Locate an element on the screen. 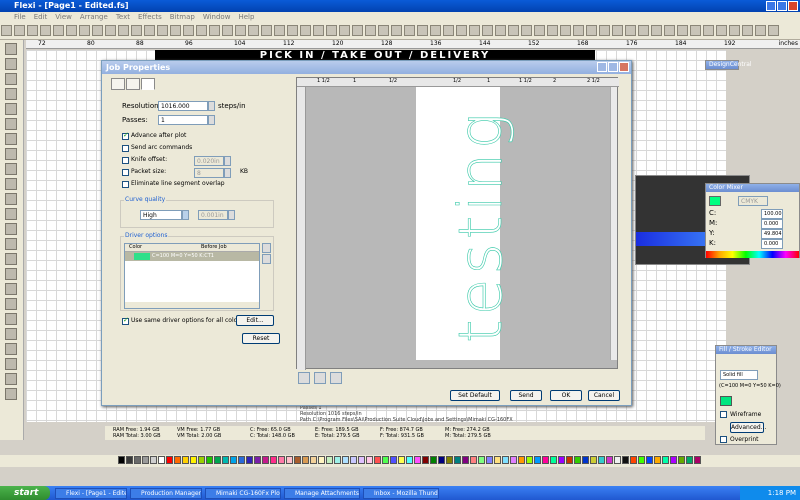 The height and width of the screenshot is (500, 800). cancel-button: Cancel is located at coordinates (604, 395).